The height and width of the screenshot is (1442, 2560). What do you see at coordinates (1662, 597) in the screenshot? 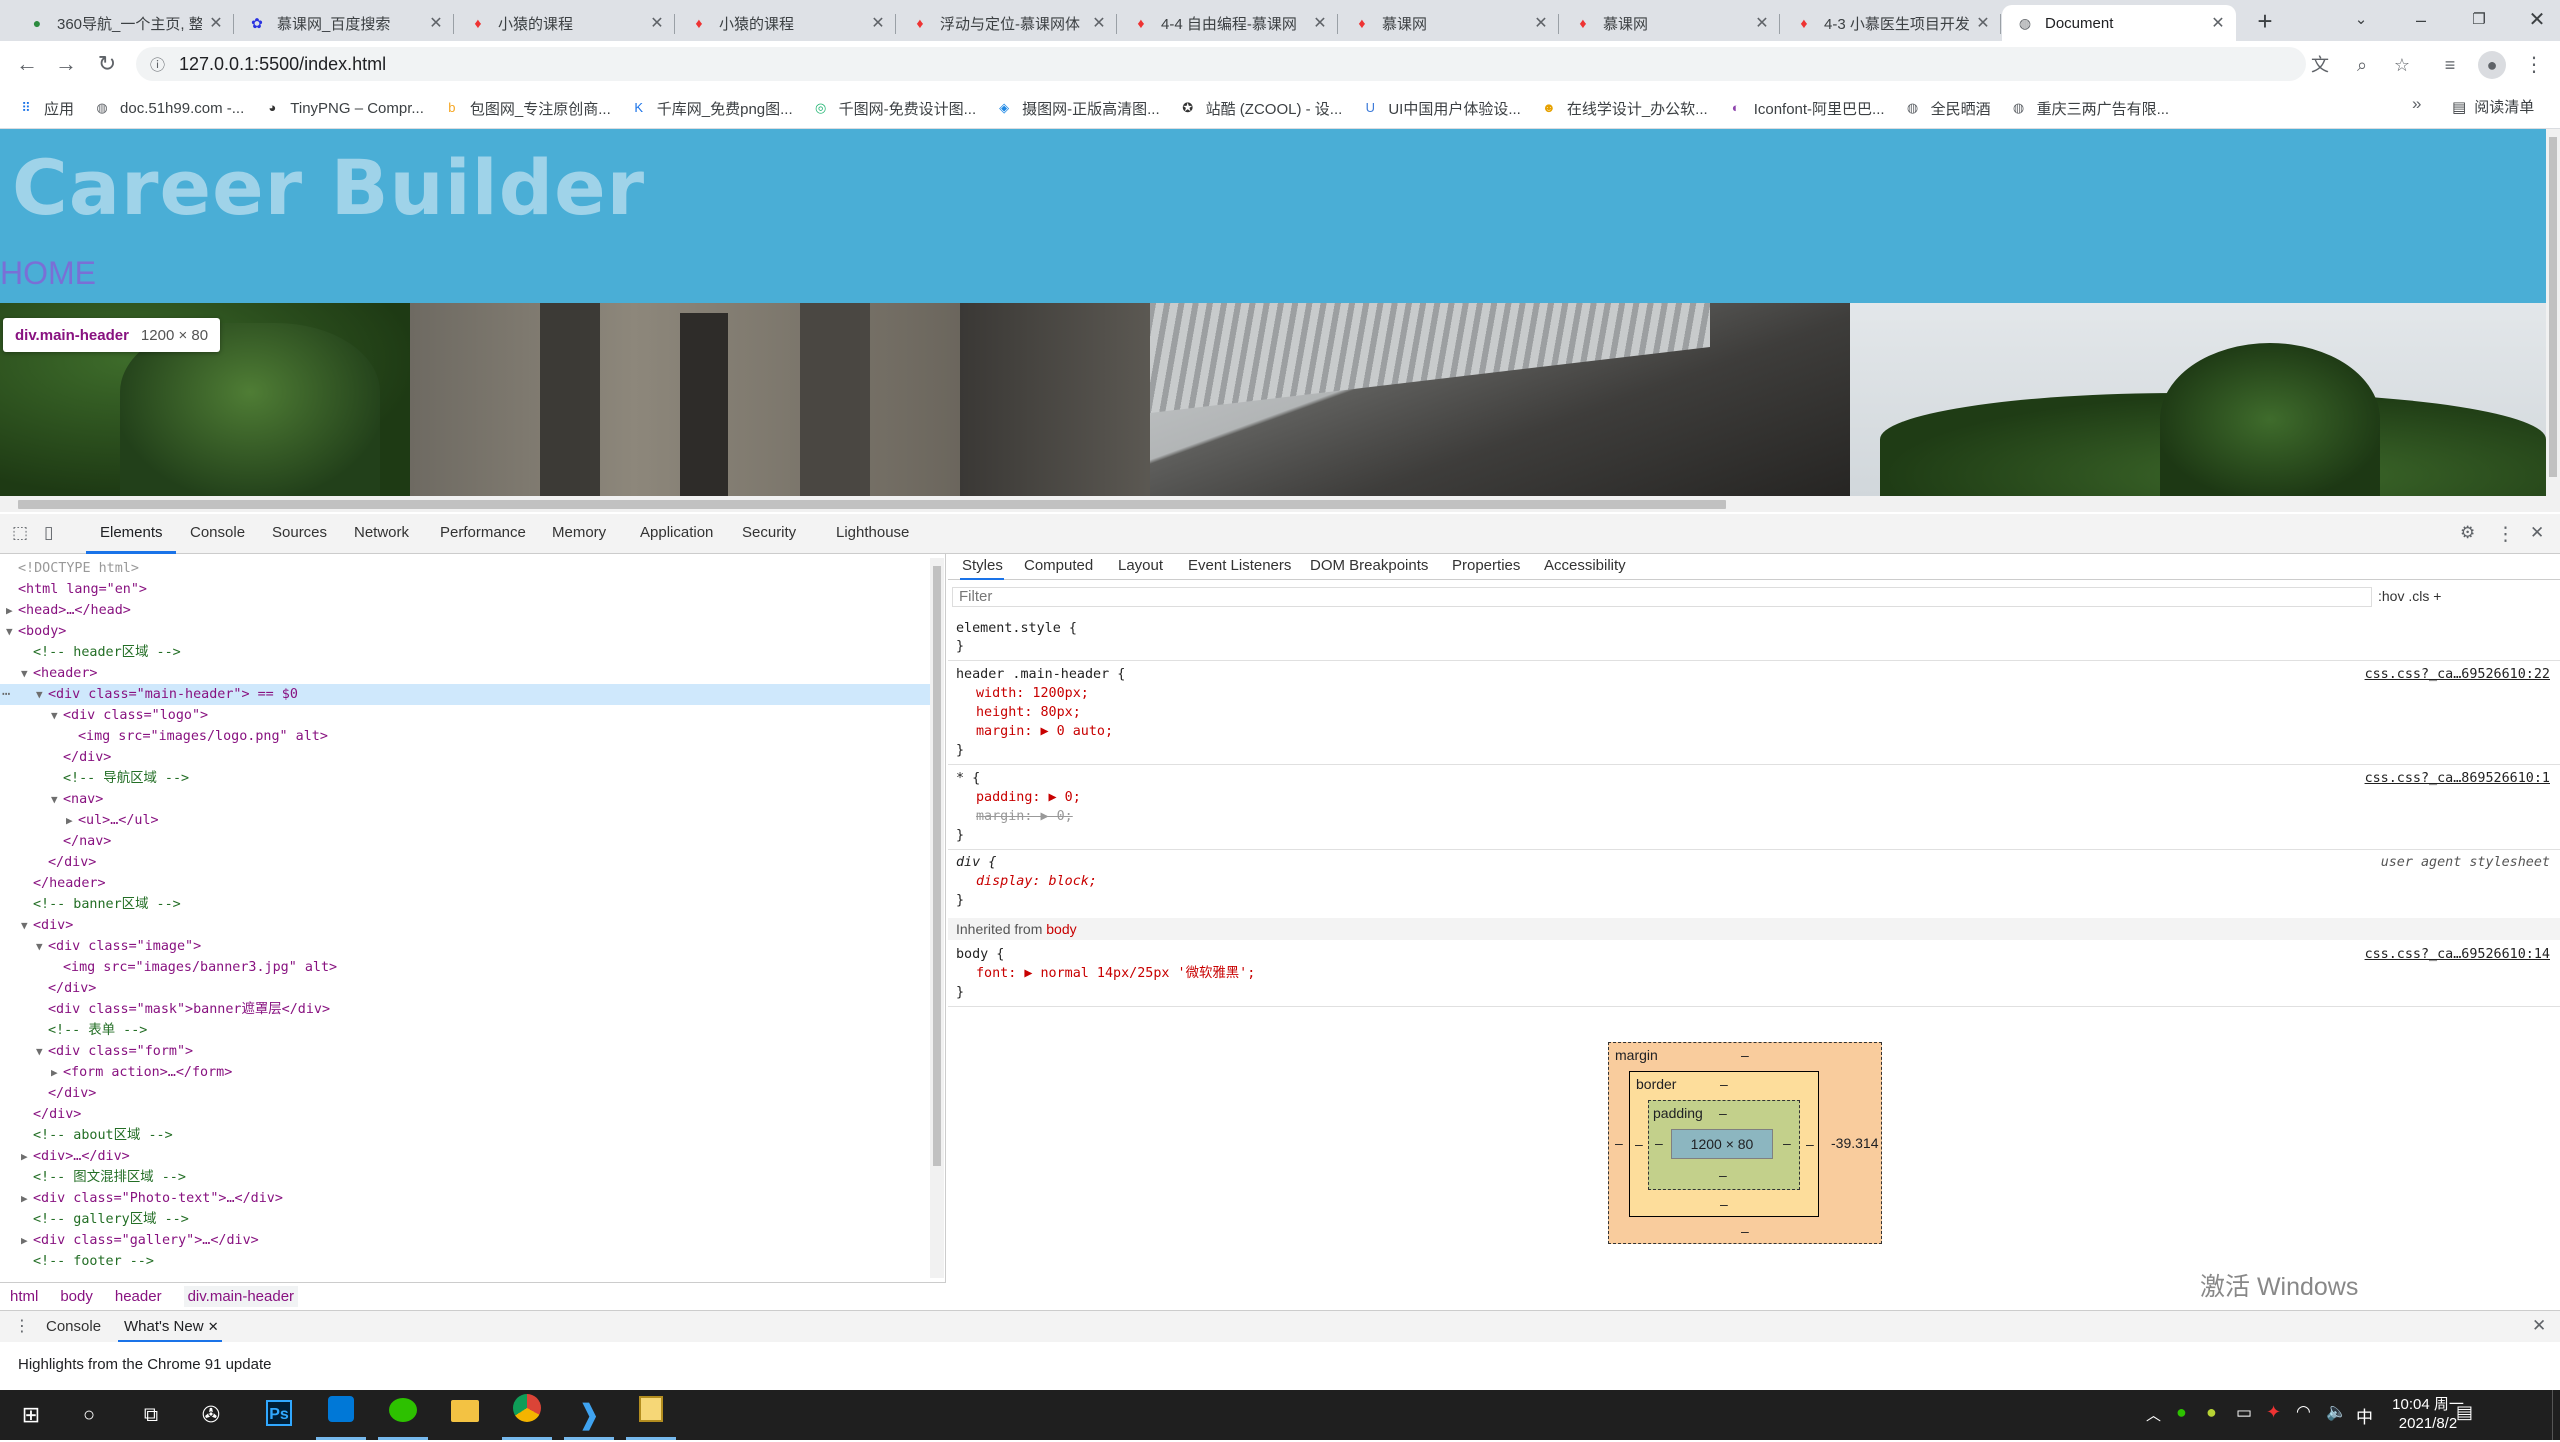
I see `styles-filter-input: Filter` at bounding box center [1662, 597].